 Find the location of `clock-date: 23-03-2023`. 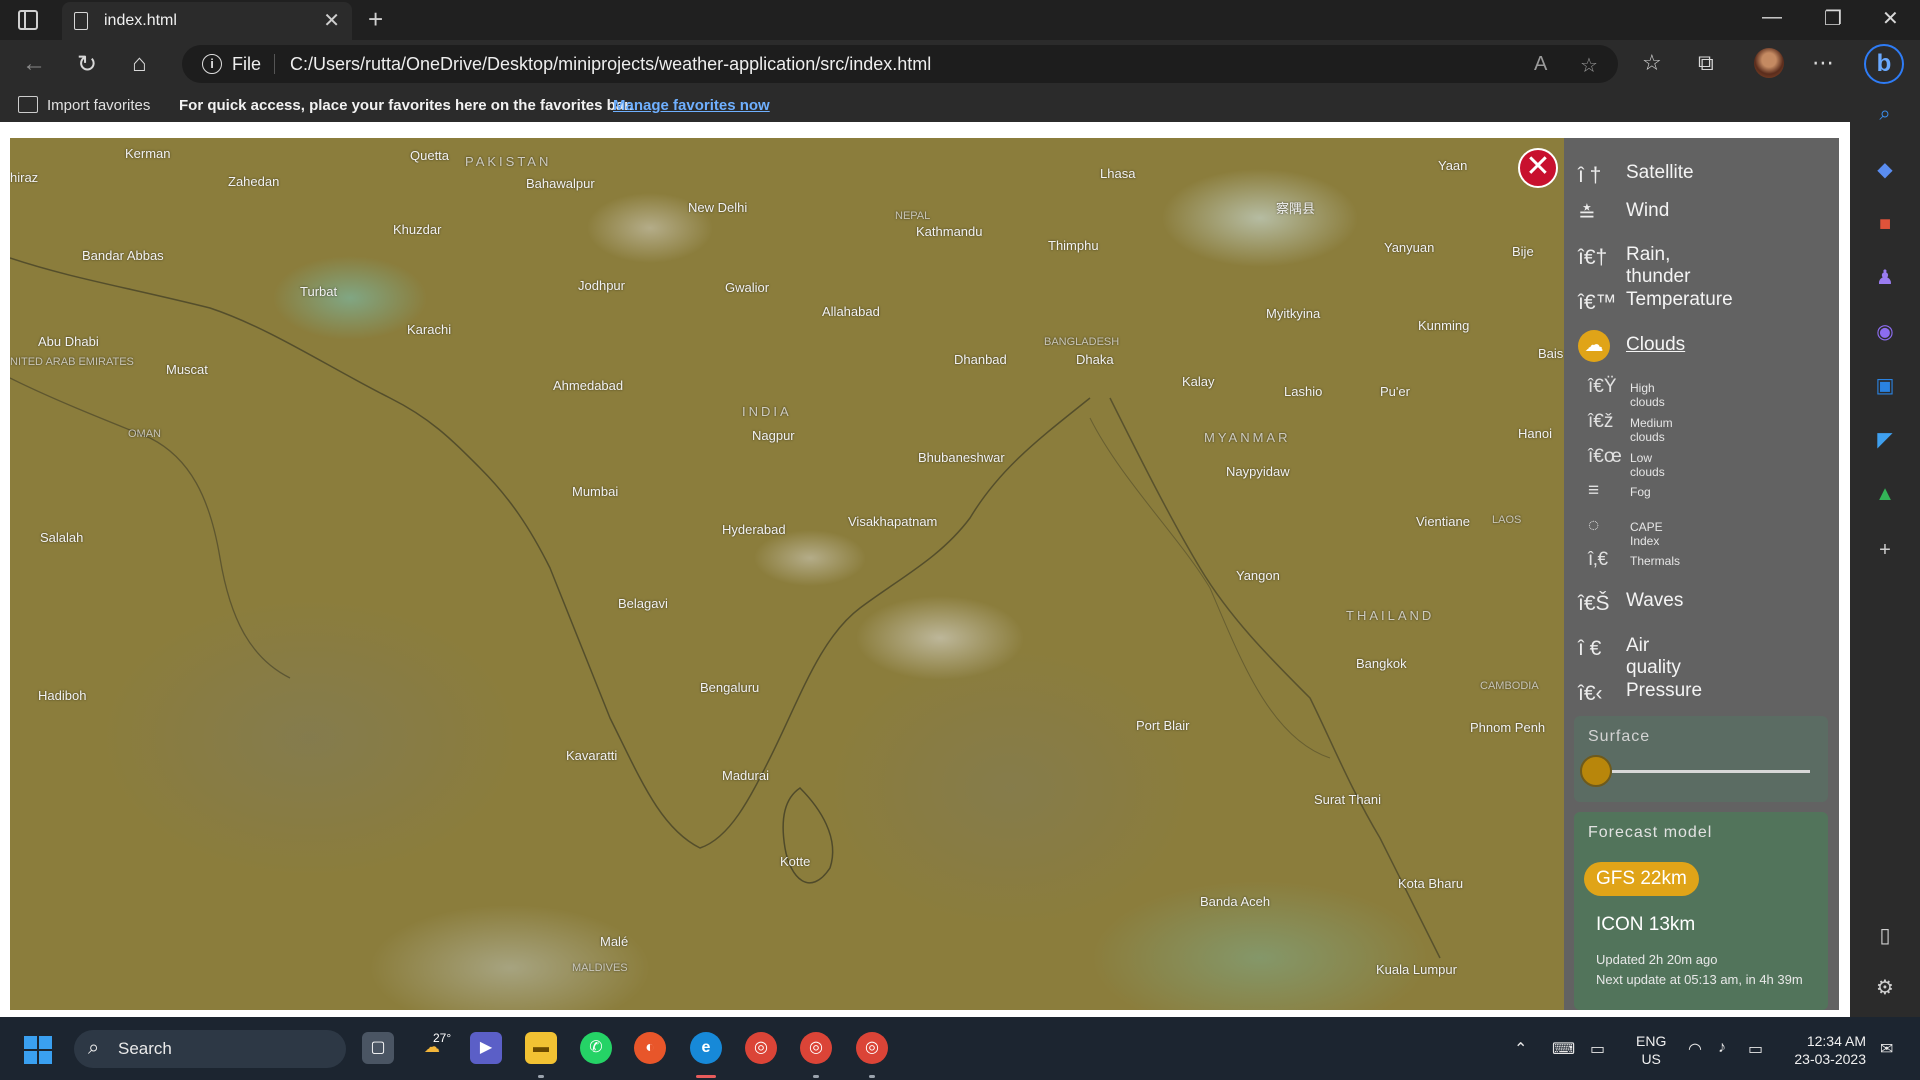

clock-date: 23-03-2023 is located at coordinates (1830, 1059).